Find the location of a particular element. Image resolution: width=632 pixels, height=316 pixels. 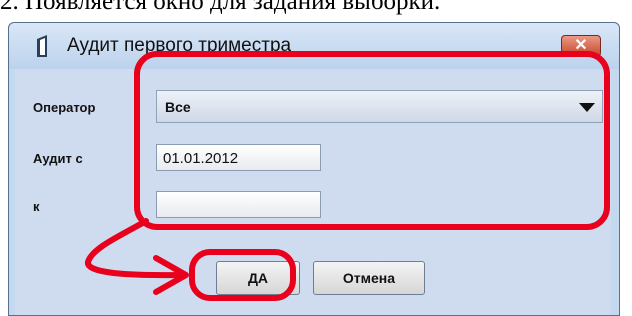

audit-from-label: Аудит с is located at coordinates (58, 158).